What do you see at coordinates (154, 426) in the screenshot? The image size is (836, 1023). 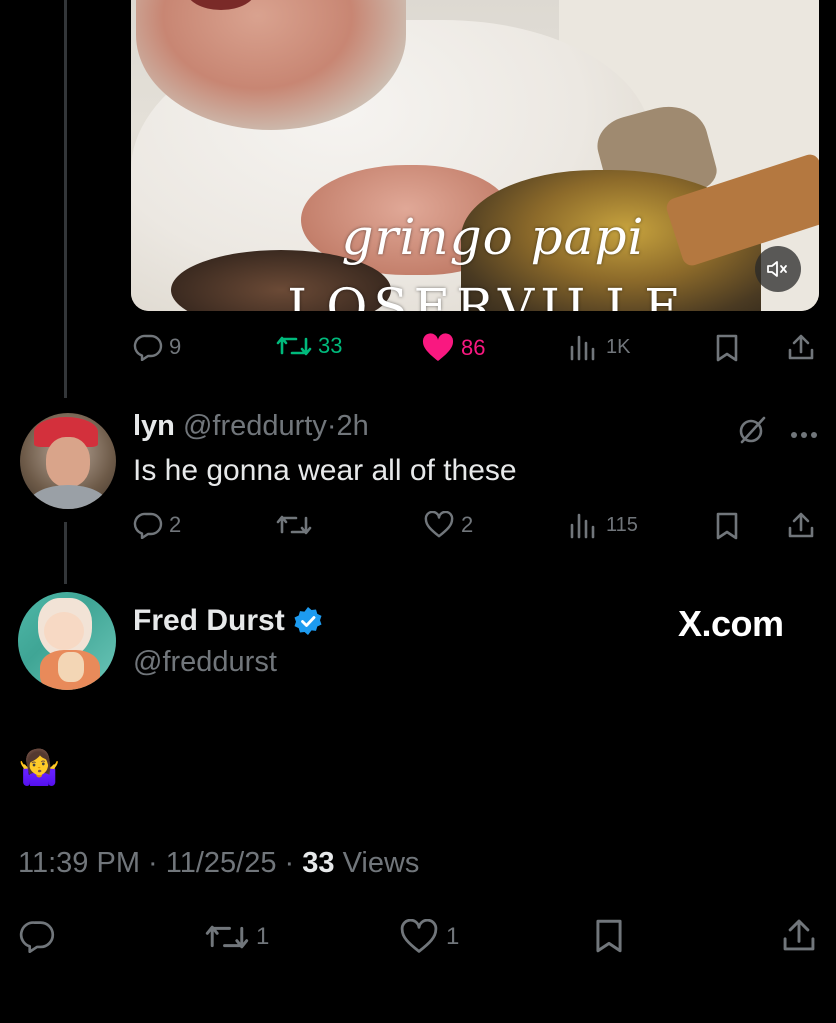 I see `reply-display-name: lyn` at bounding box center [154, 426].